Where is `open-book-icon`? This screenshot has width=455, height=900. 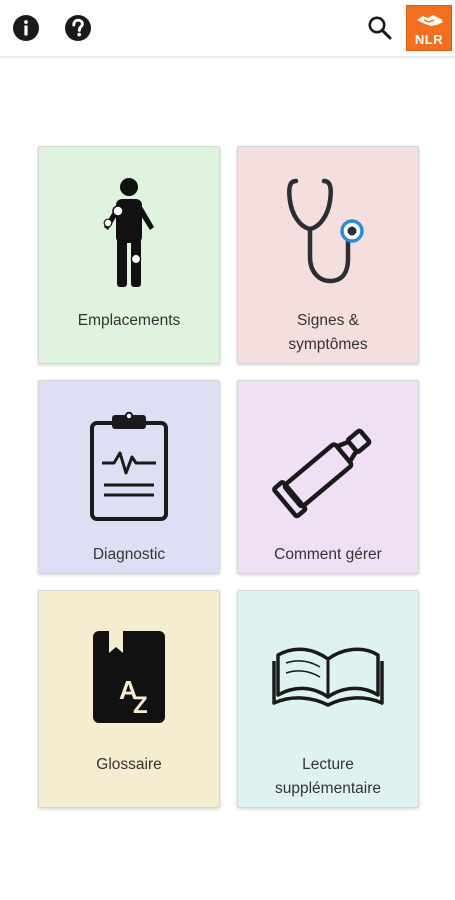 open-book-icon is located at coordinates (328, 677).